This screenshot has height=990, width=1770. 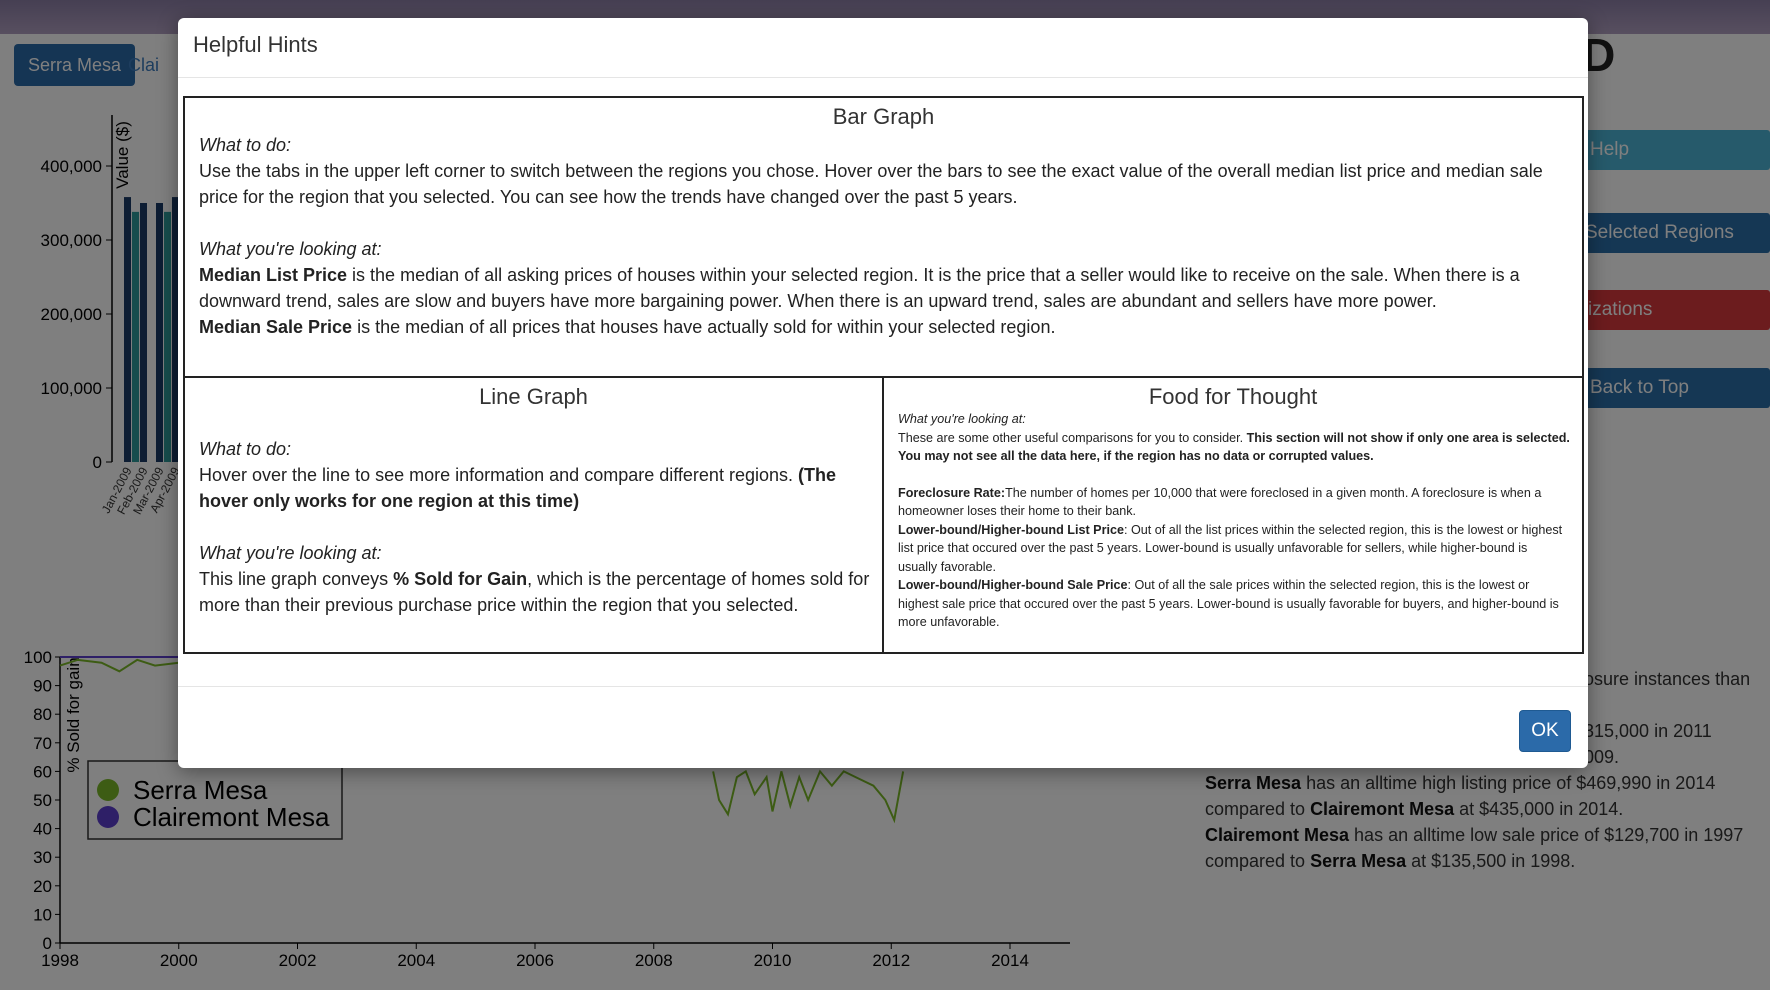 What do you see at coordinates (883, 77) in the screenshot?
I see `modal-header-divider` at bounding box center [883, 77].